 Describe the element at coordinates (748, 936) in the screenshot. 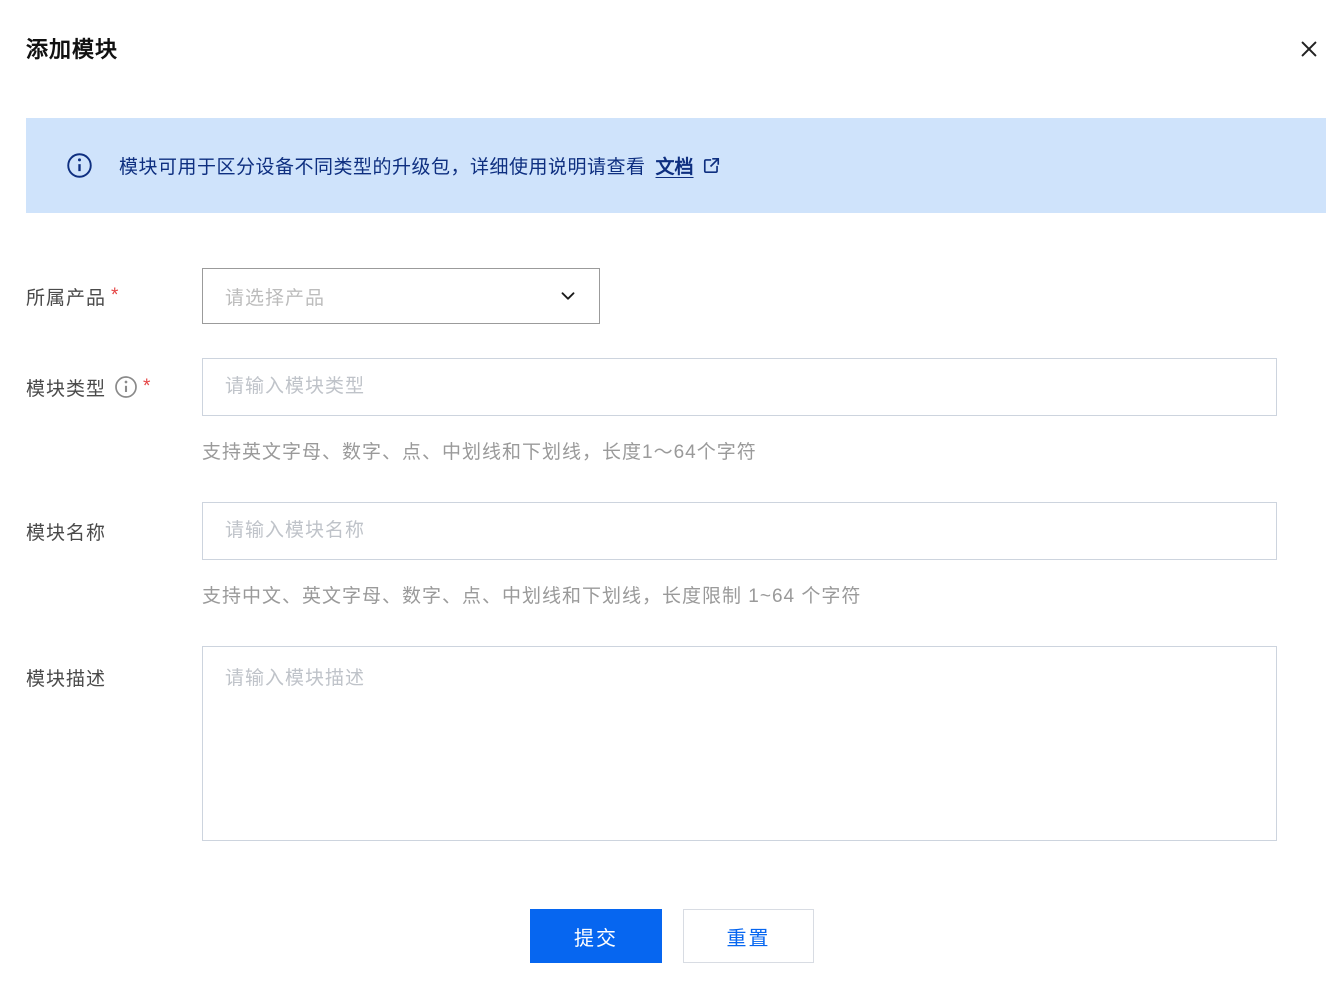

I see `reset-button: 重置` at that location.